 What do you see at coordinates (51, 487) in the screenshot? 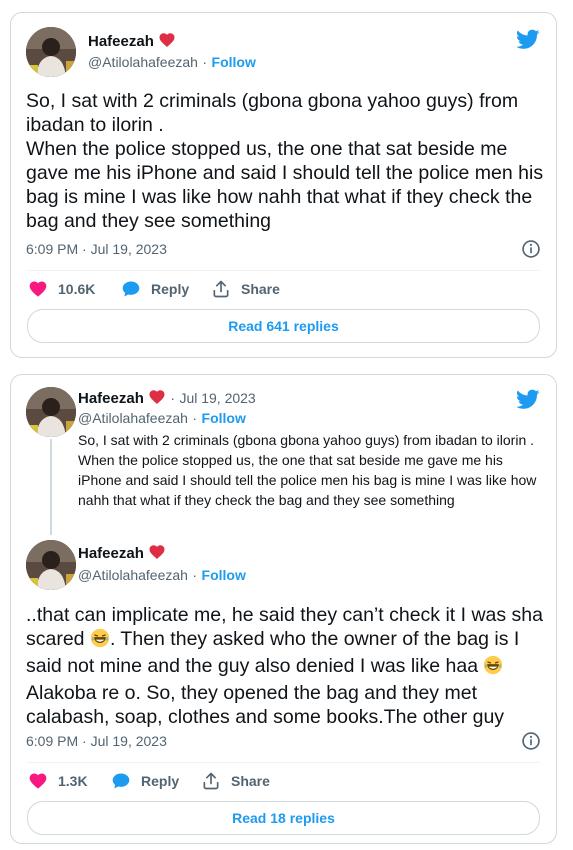
I see `thread-connector-line` at bounding box center [51, 487].